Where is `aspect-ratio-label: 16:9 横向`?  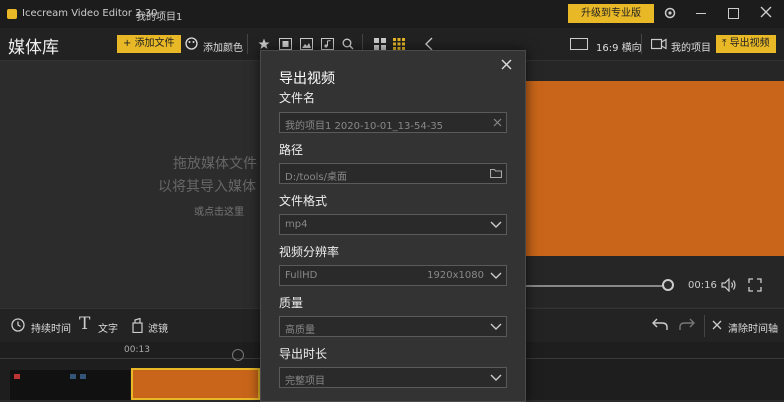
aspect-ratio-label: 16:9 横向 is located at coordinates (619, 46).